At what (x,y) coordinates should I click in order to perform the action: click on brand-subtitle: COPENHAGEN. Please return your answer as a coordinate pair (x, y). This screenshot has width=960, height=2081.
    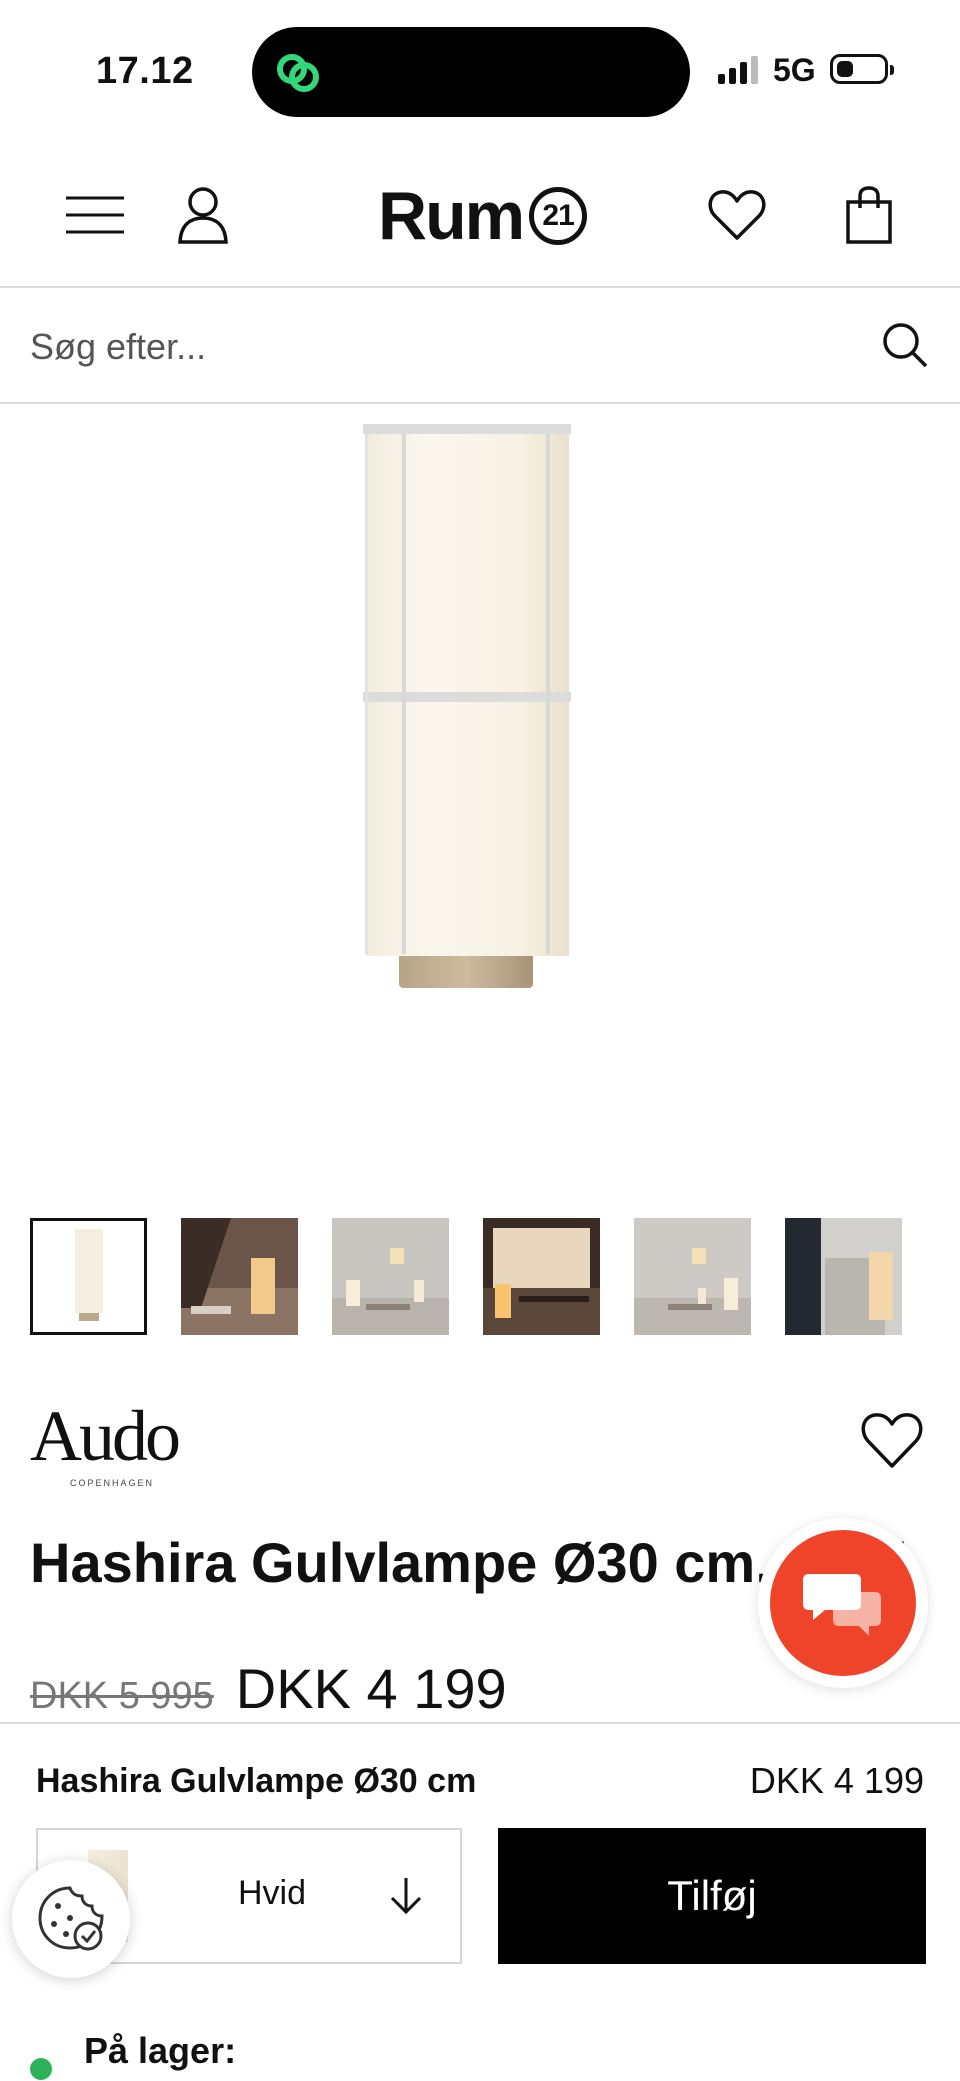
    Looking at the image, I should click on (112, 1483).